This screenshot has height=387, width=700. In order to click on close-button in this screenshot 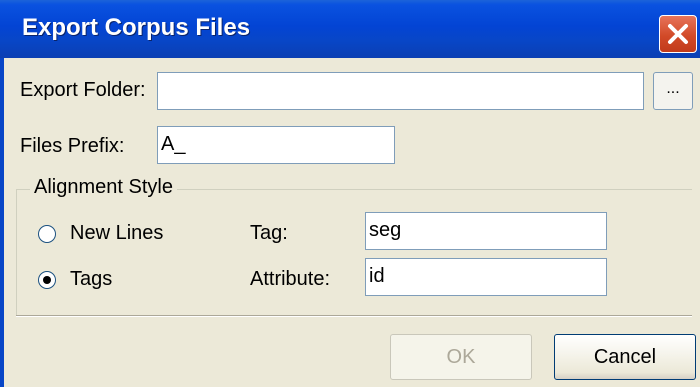, I will do `click(678, 34)`.